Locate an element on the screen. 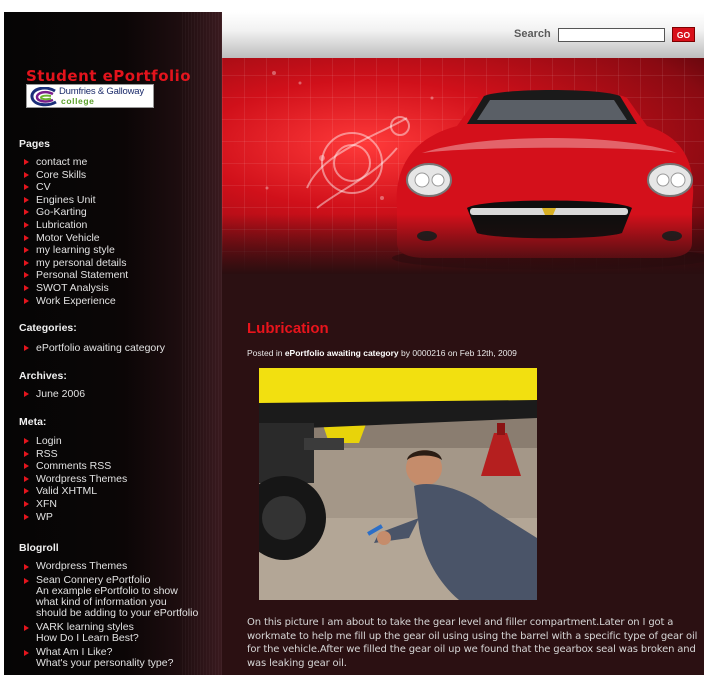  archives-heading: Archives: is located at coordinates (43, 376).